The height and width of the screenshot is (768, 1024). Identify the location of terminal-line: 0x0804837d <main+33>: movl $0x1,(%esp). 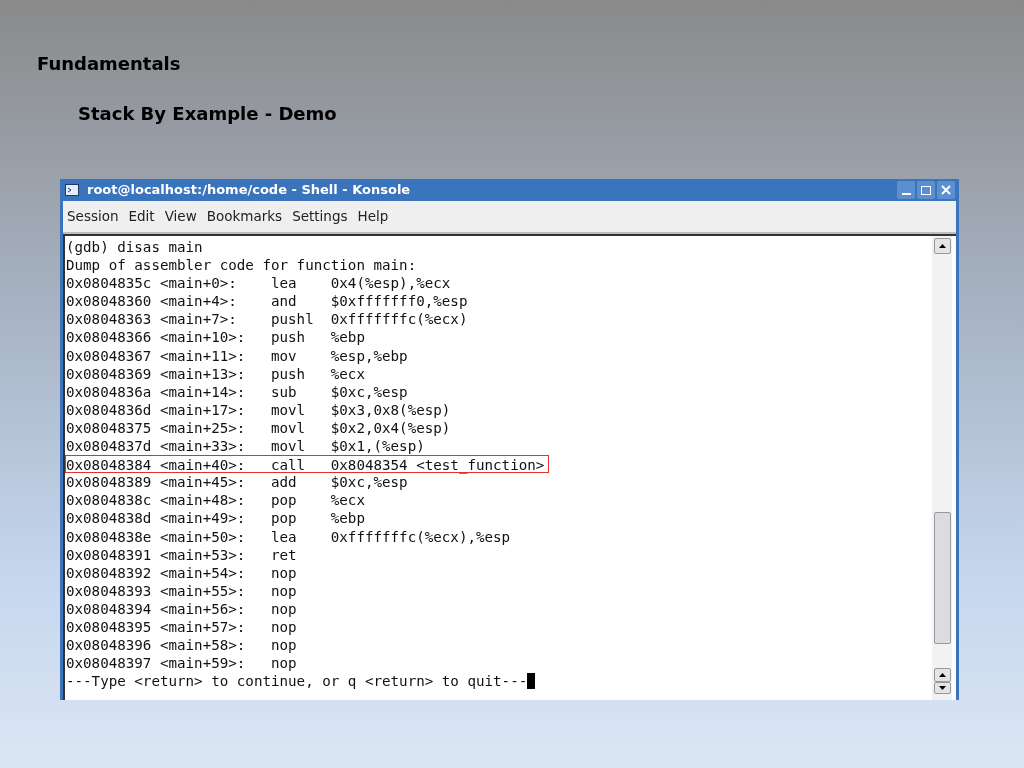
(245, 446).